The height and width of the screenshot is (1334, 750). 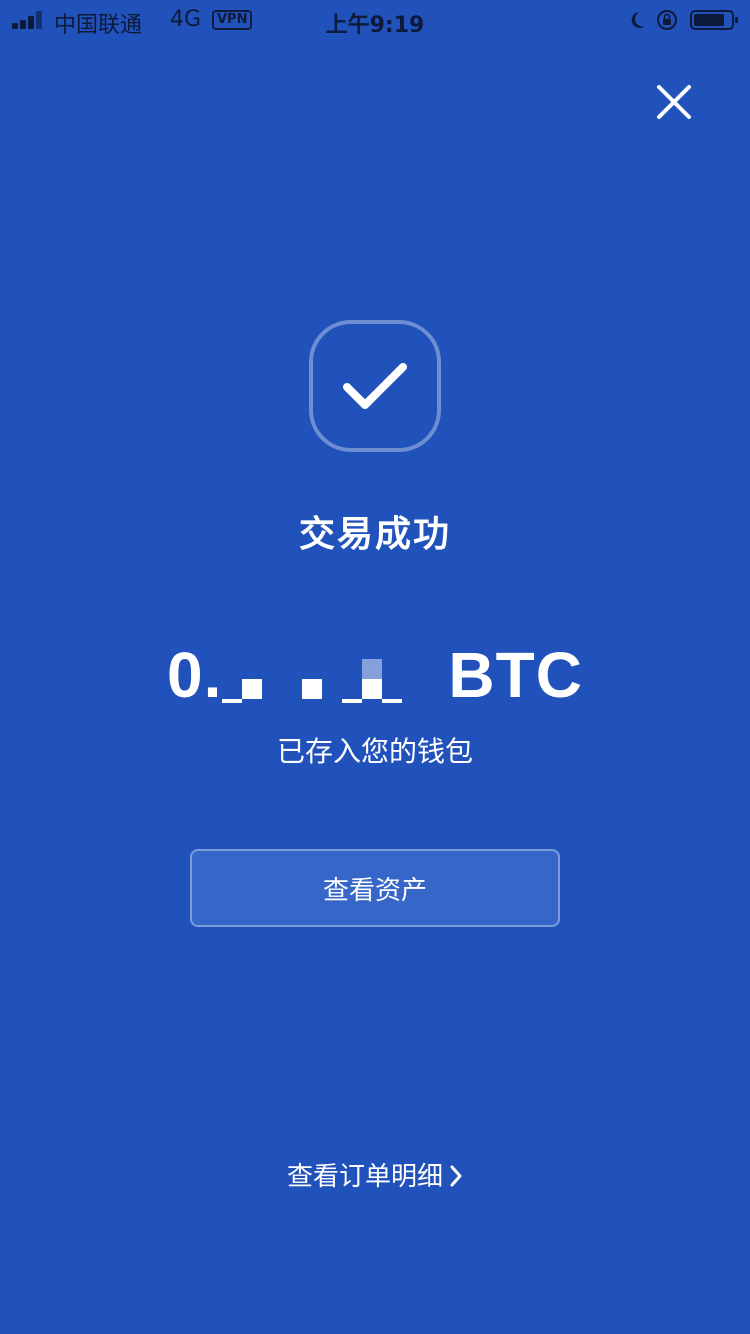 What do you see at coordinates (364, 1177) in the screenshot?
I see `view-order-details-label: 查看订单明细` at bounding box center [364, 1177].